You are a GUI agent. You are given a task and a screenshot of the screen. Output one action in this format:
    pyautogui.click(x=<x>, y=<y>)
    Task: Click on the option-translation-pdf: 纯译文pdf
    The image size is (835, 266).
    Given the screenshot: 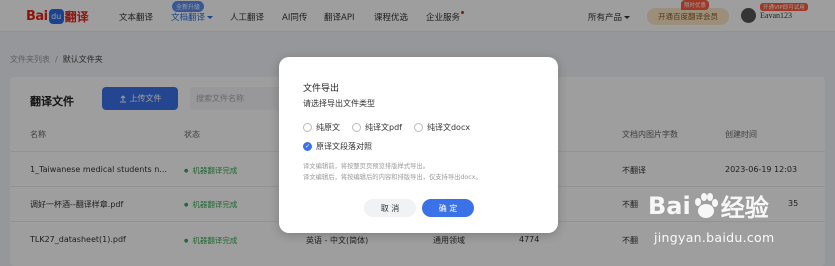 What is the action you would take?
    pyautogui.click(x=377, y=127)
    